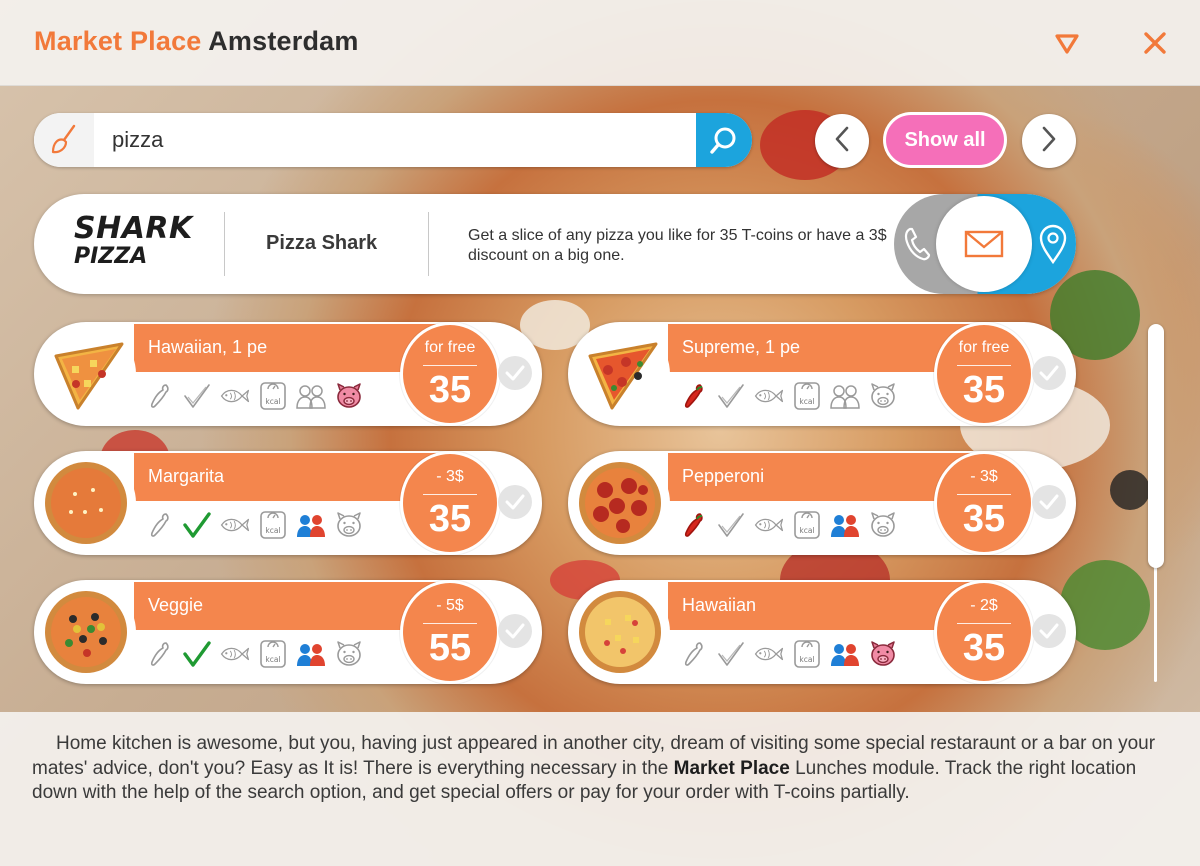 This screenshot has height=866, width=1200. I want to click on menu-item-card: Hawaiian, 1 pe kcal for free 35, so click(288, 374).